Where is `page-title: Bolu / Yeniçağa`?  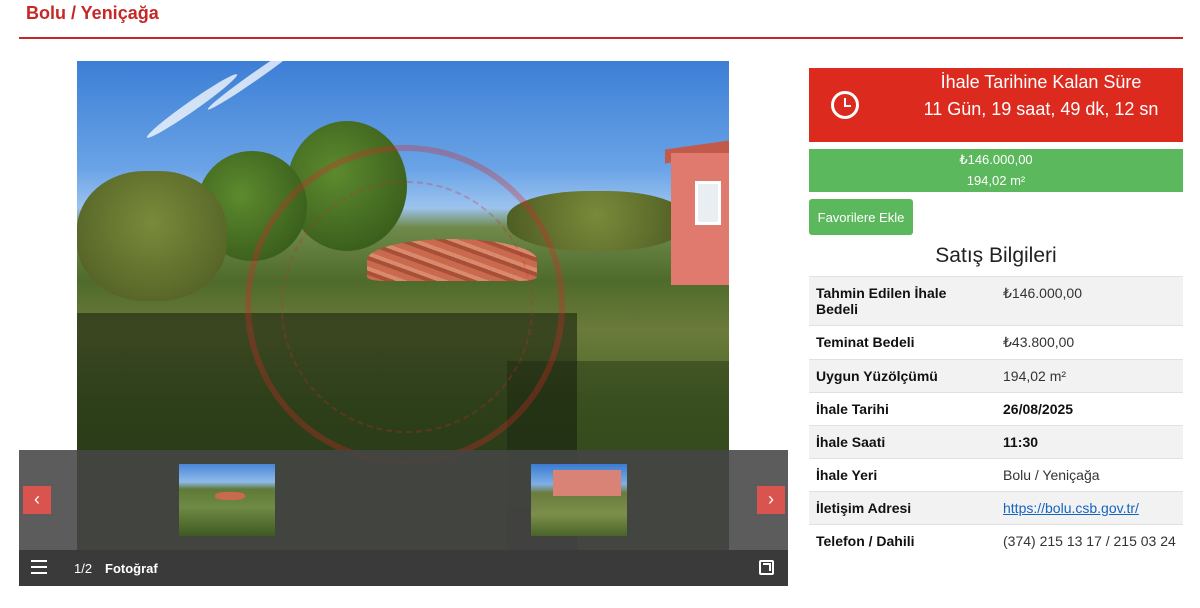 page-title: Bolu / Yeniçağa is located at coordinates (92, 13).